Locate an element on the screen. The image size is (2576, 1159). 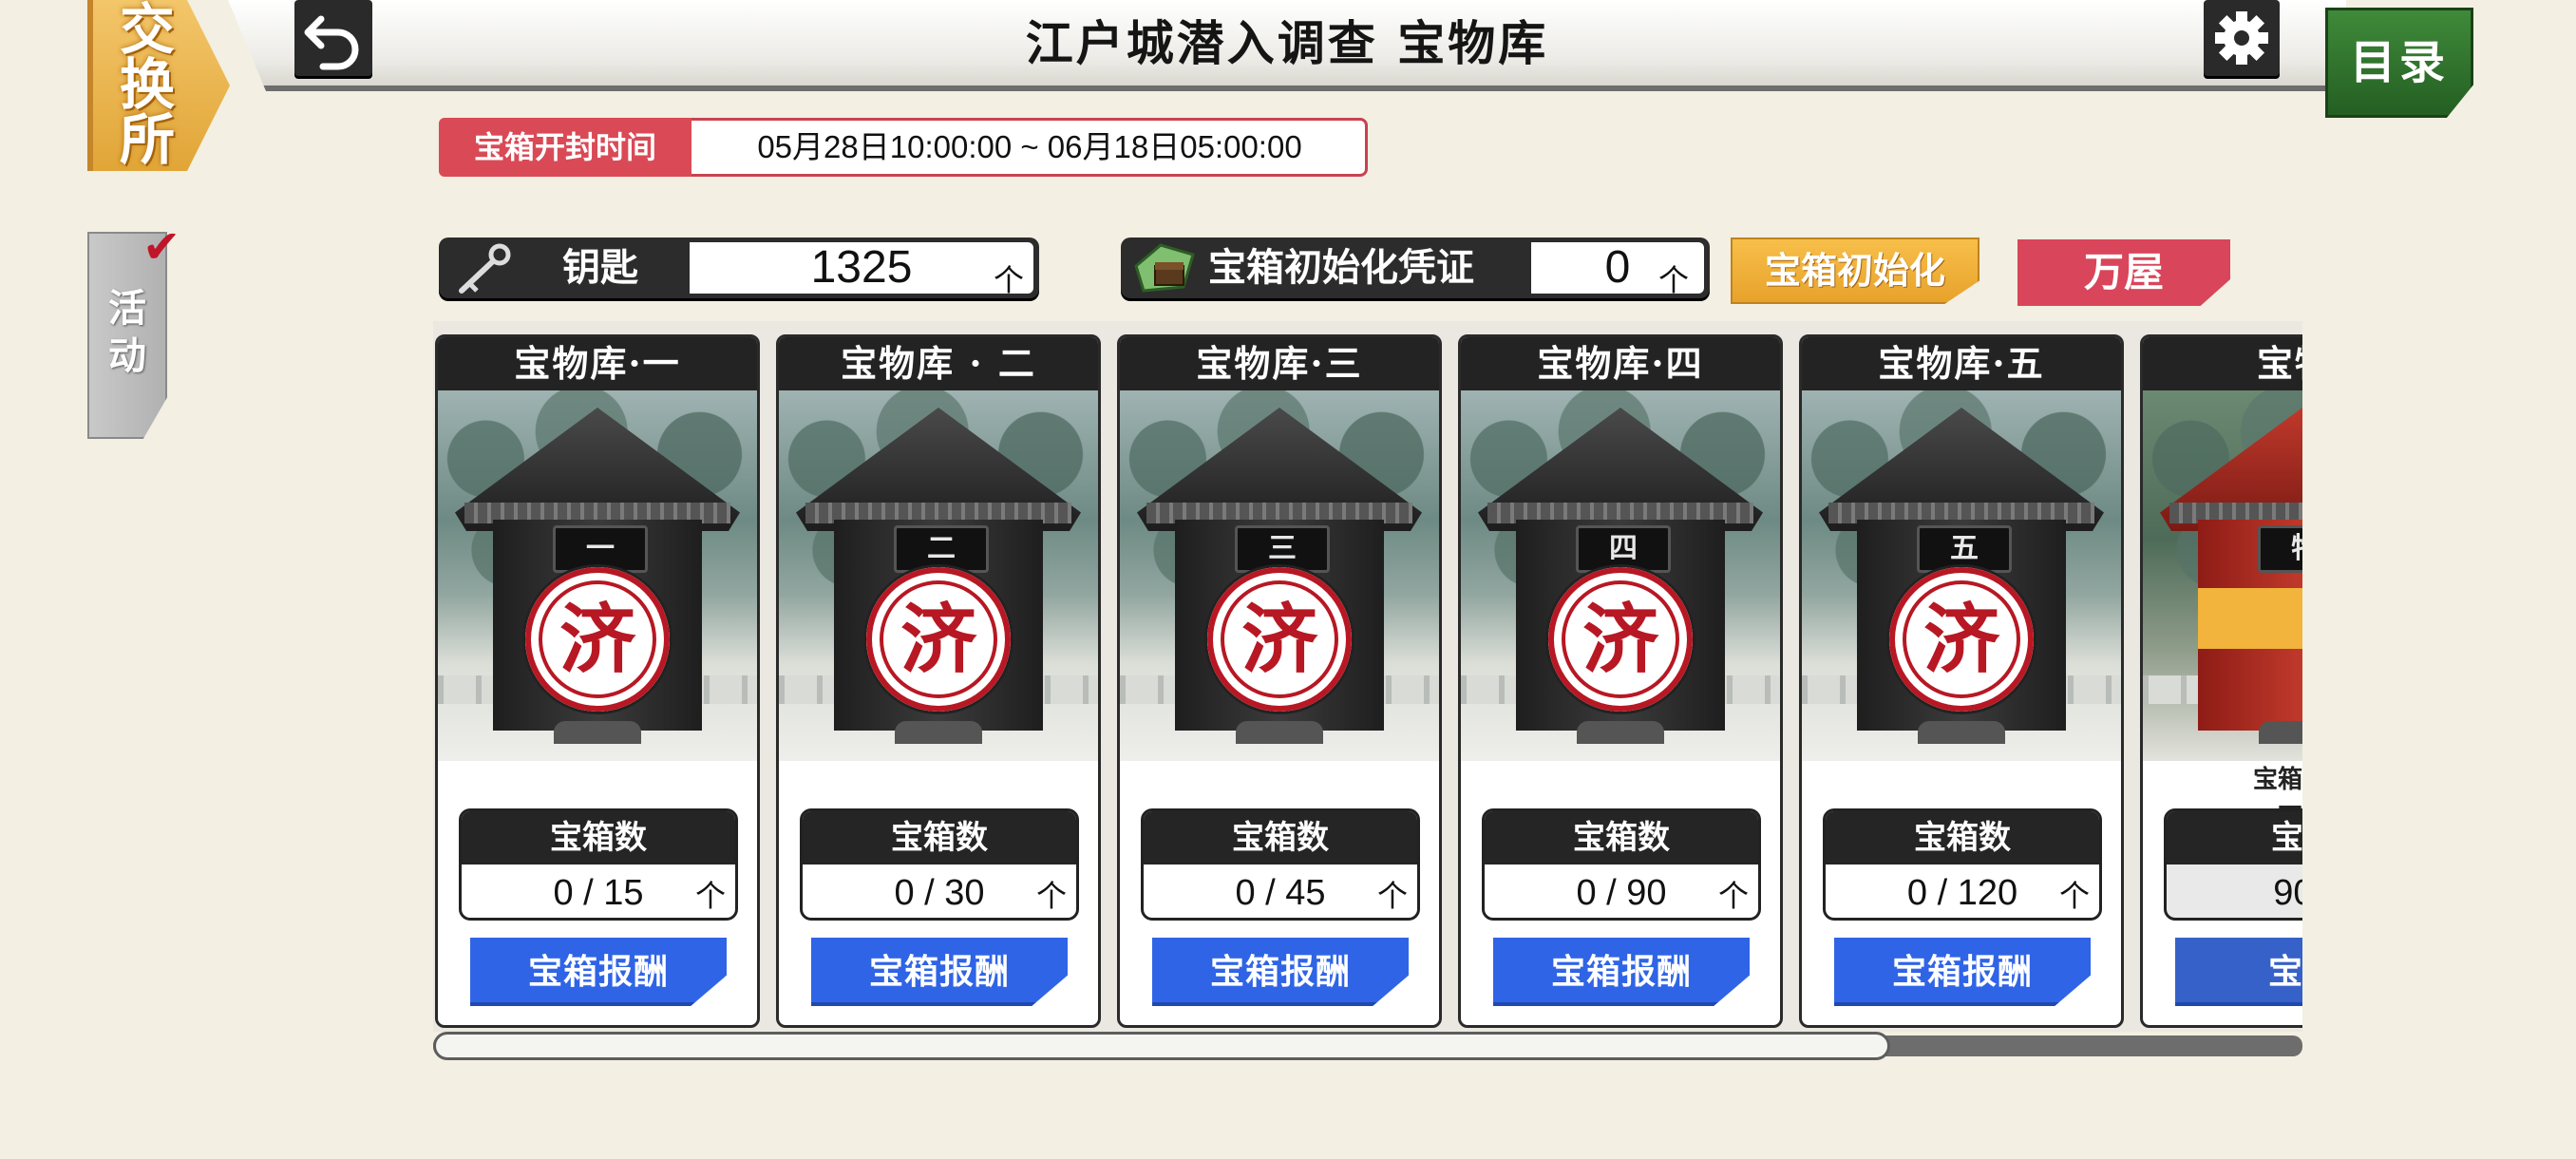
settings-button is located at coordinates (2242, 38).